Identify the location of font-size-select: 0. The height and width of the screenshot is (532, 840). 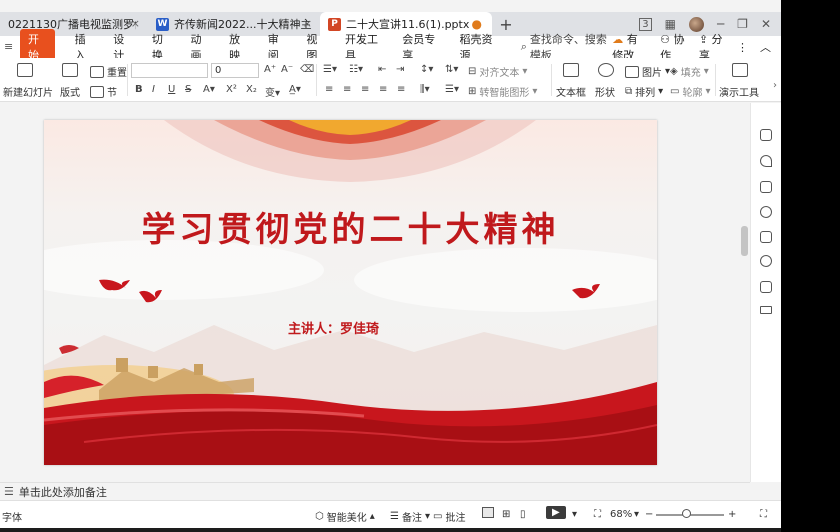
(235, 70).